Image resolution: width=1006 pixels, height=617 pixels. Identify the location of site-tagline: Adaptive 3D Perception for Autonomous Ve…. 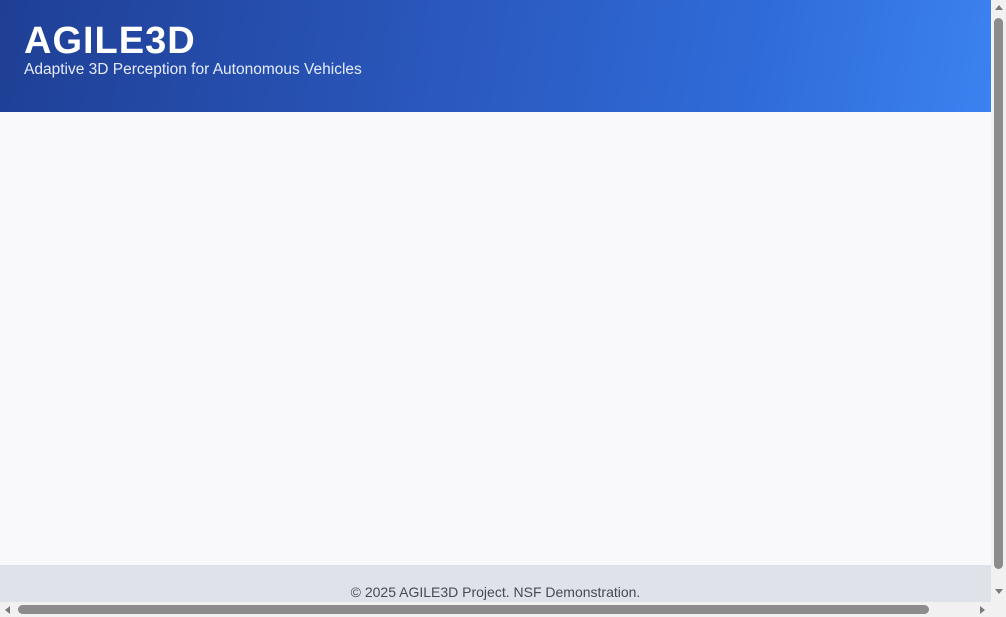
(193, 69).